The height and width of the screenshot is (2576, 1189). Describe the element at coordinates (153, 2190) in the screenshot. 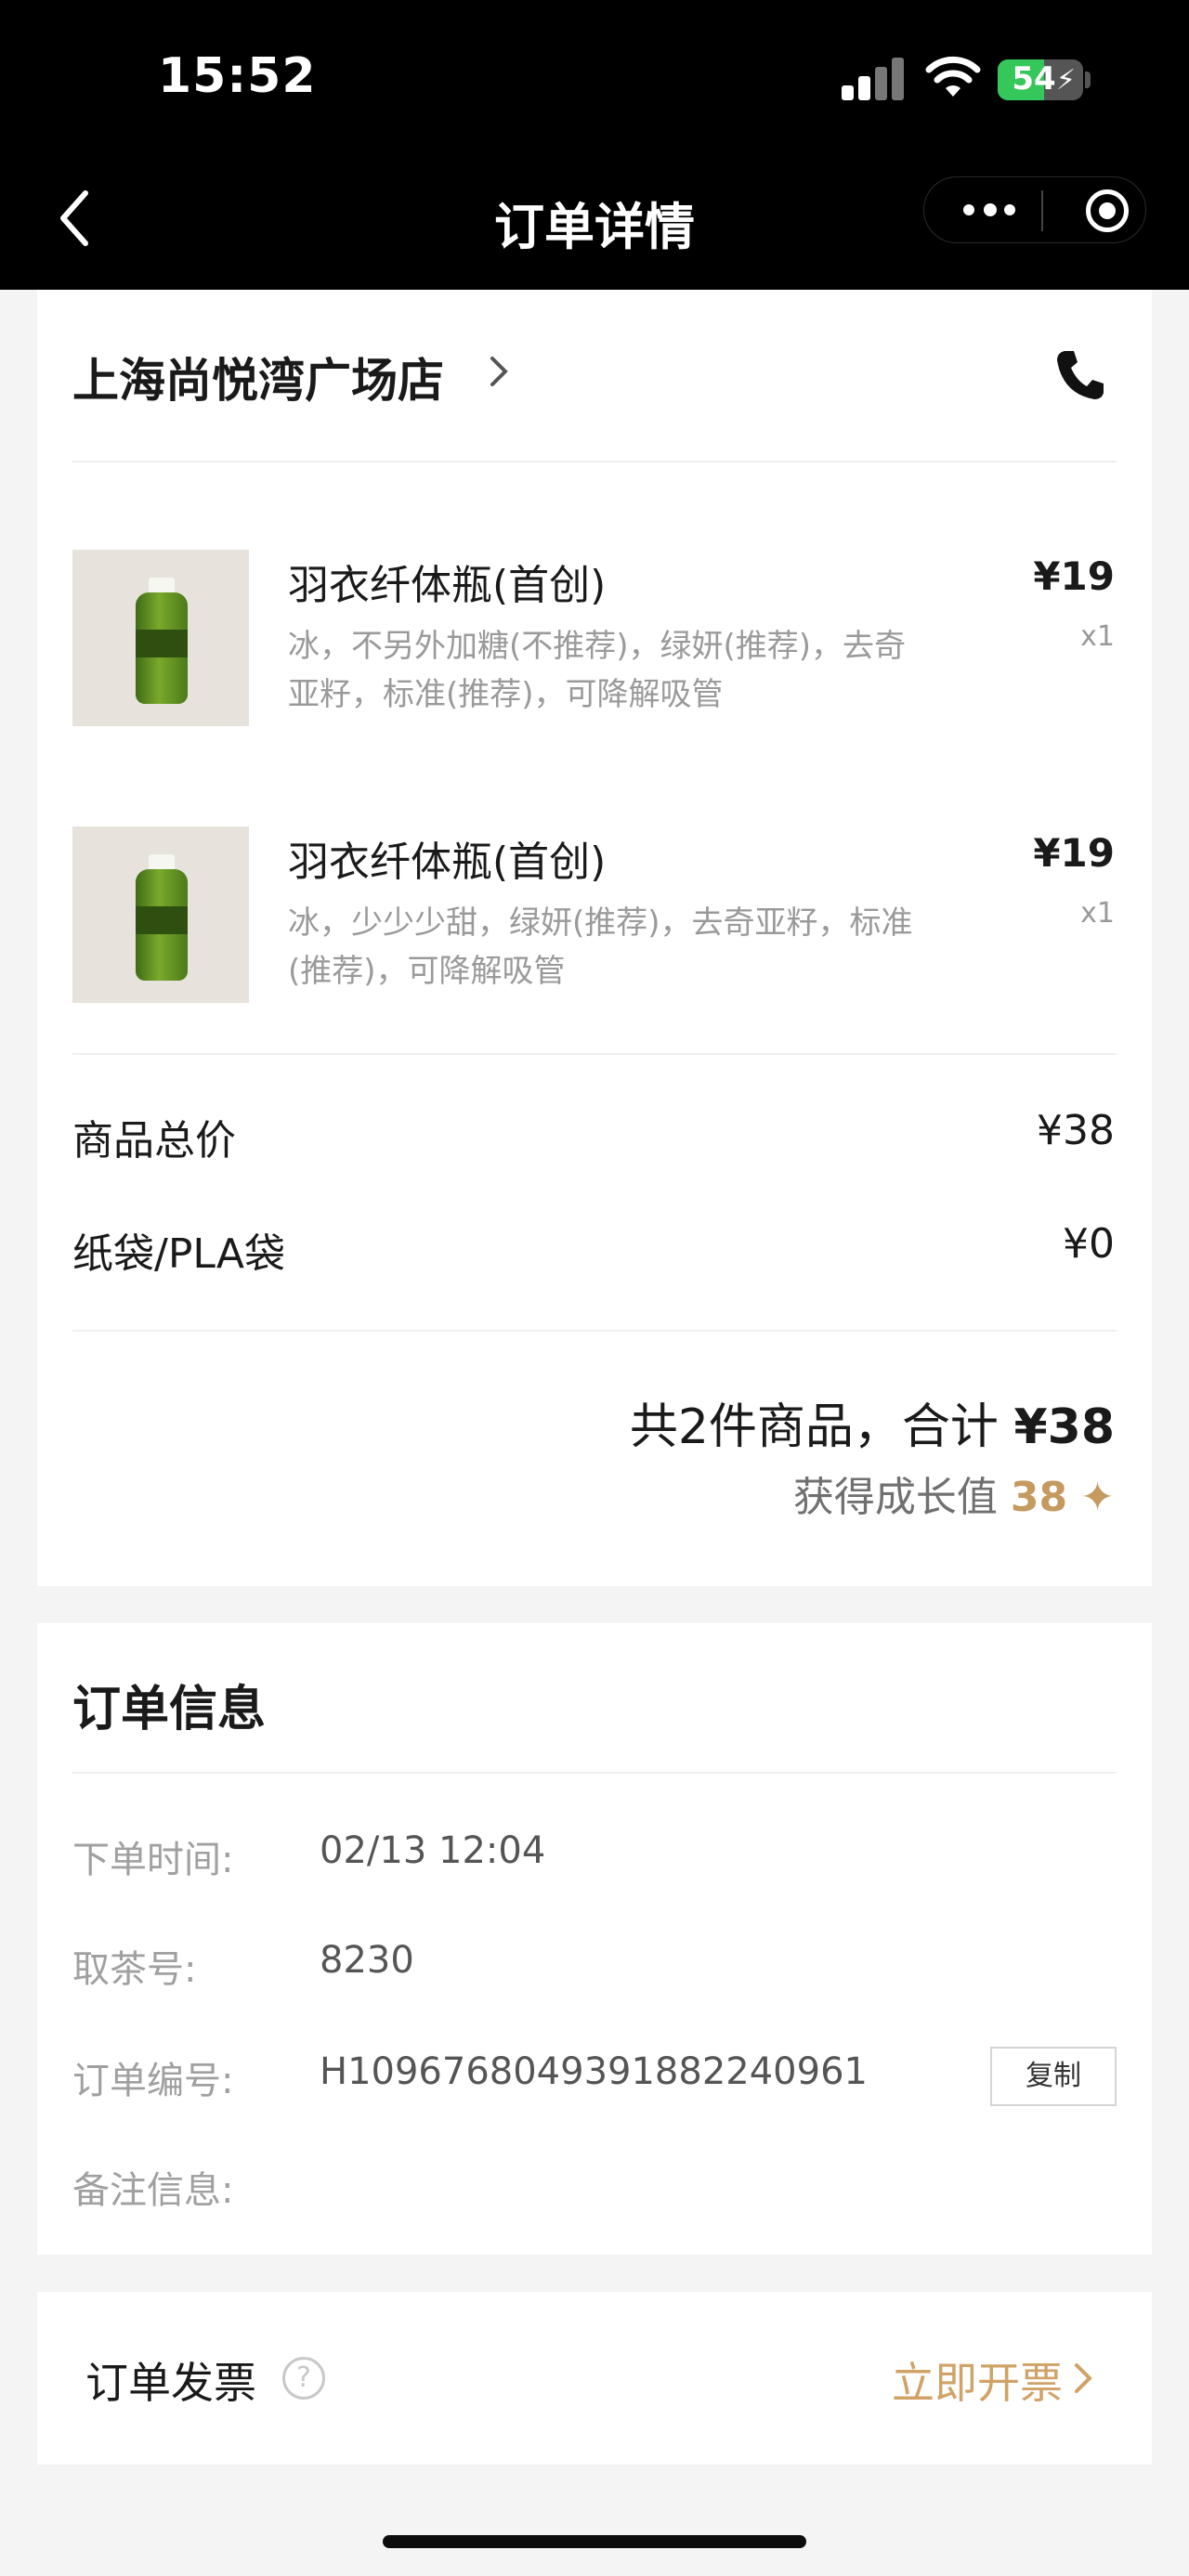

I see `remark-label: 备注信息:` at that location.